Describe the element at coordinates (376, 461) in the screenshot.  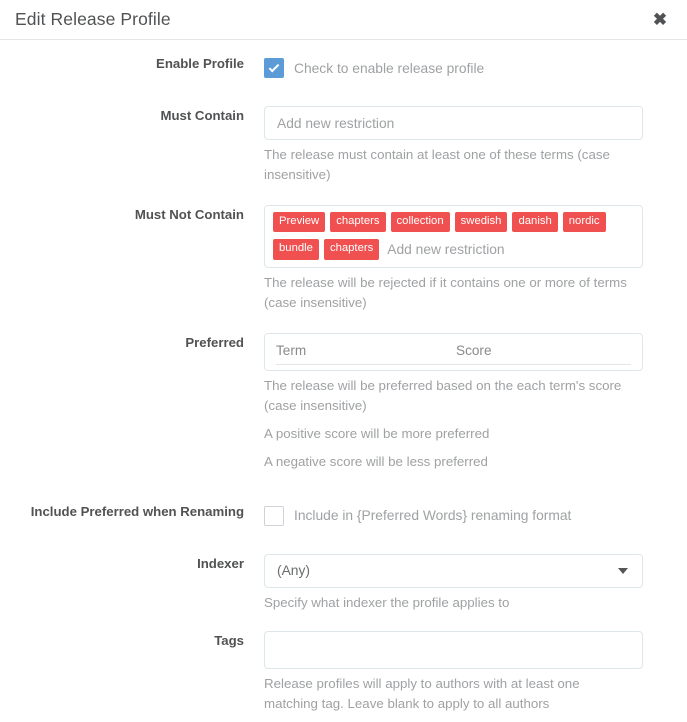
I see `preferred-help-3: A negative score will be less preferred` at that location.